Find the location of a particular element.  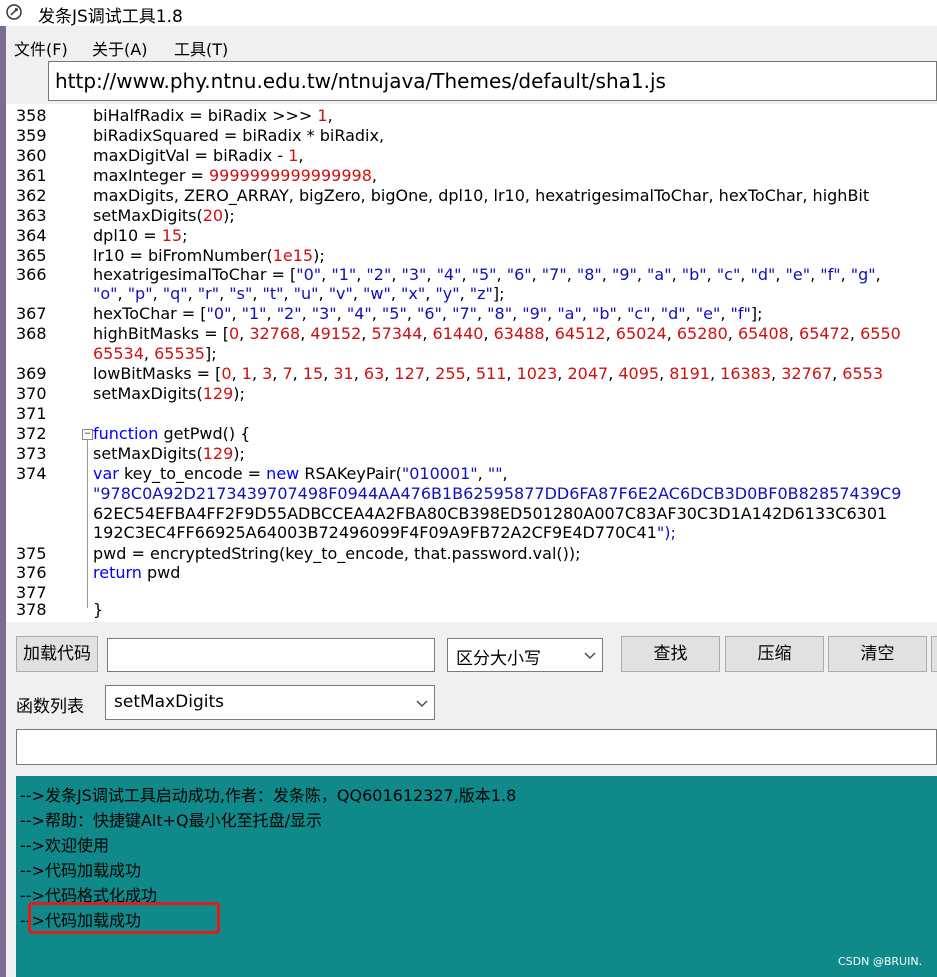

code-text: maxDigitVal = biRadix - 1, is located at coordinates (198, 155).